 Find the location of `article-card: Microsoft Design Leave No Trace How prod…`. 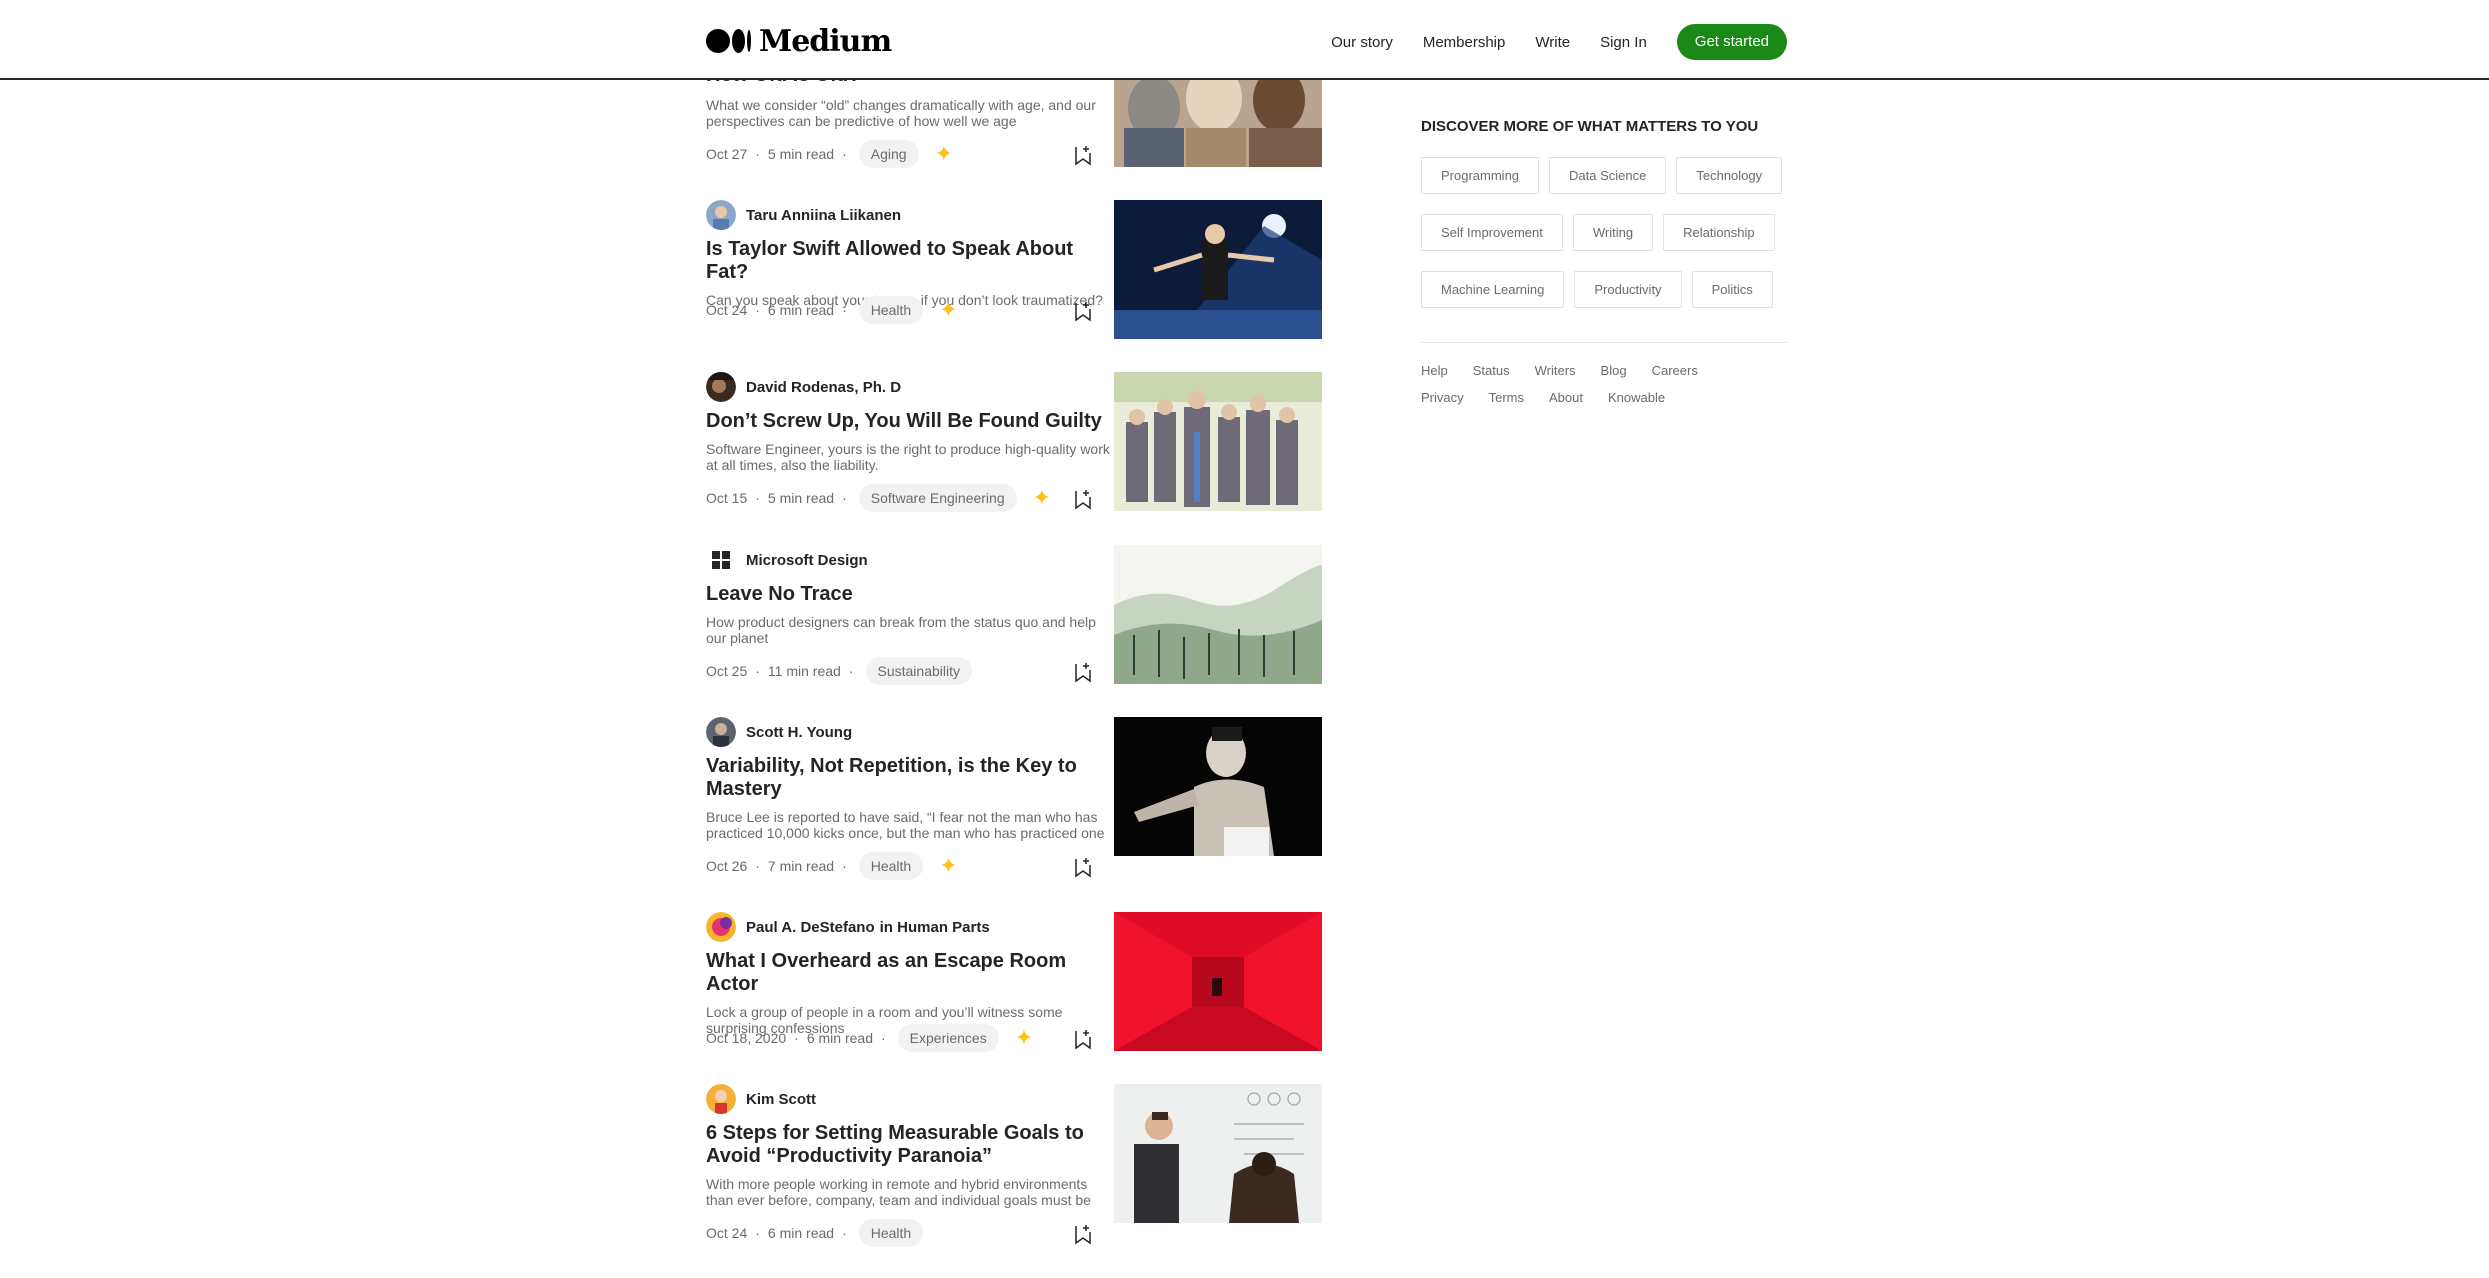

article-card: Microsoft Design Leave No Trace How prod… is located at coordinates (1014, 615).